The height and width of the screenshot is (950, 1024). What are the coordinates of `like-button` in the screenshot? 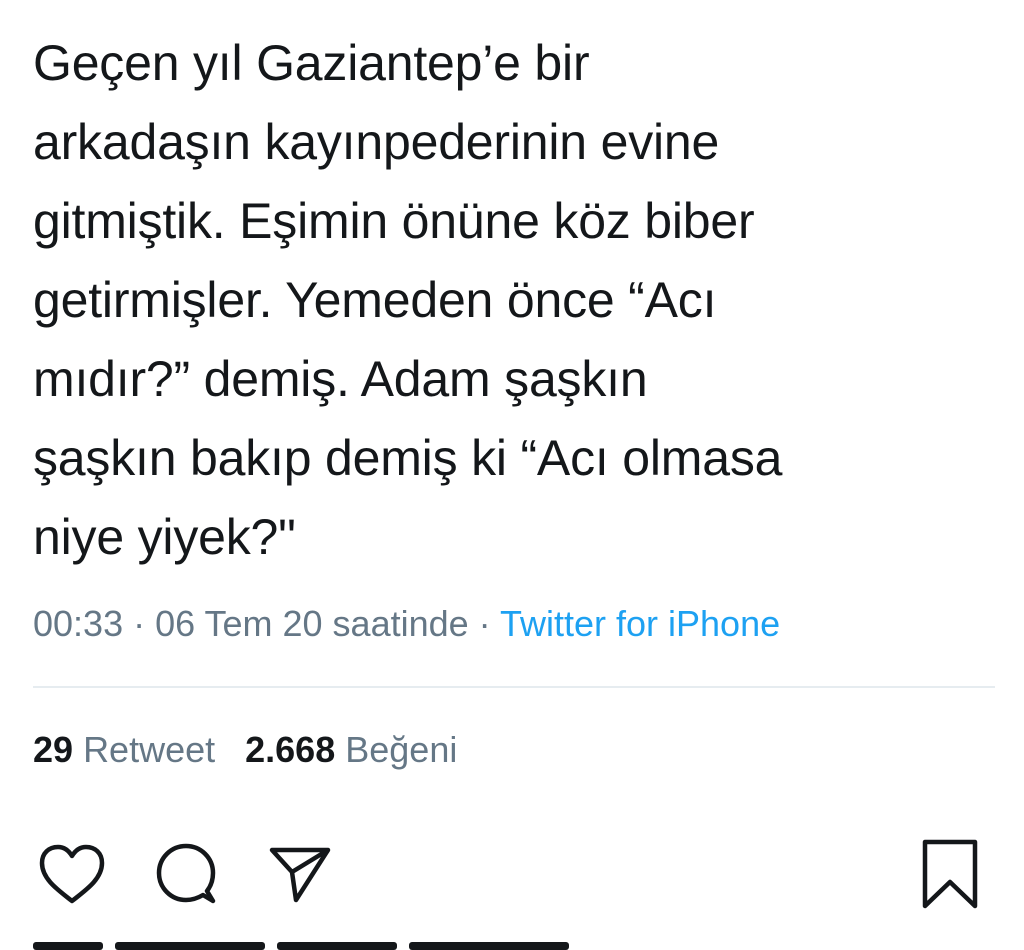 It's located at (72, 874).